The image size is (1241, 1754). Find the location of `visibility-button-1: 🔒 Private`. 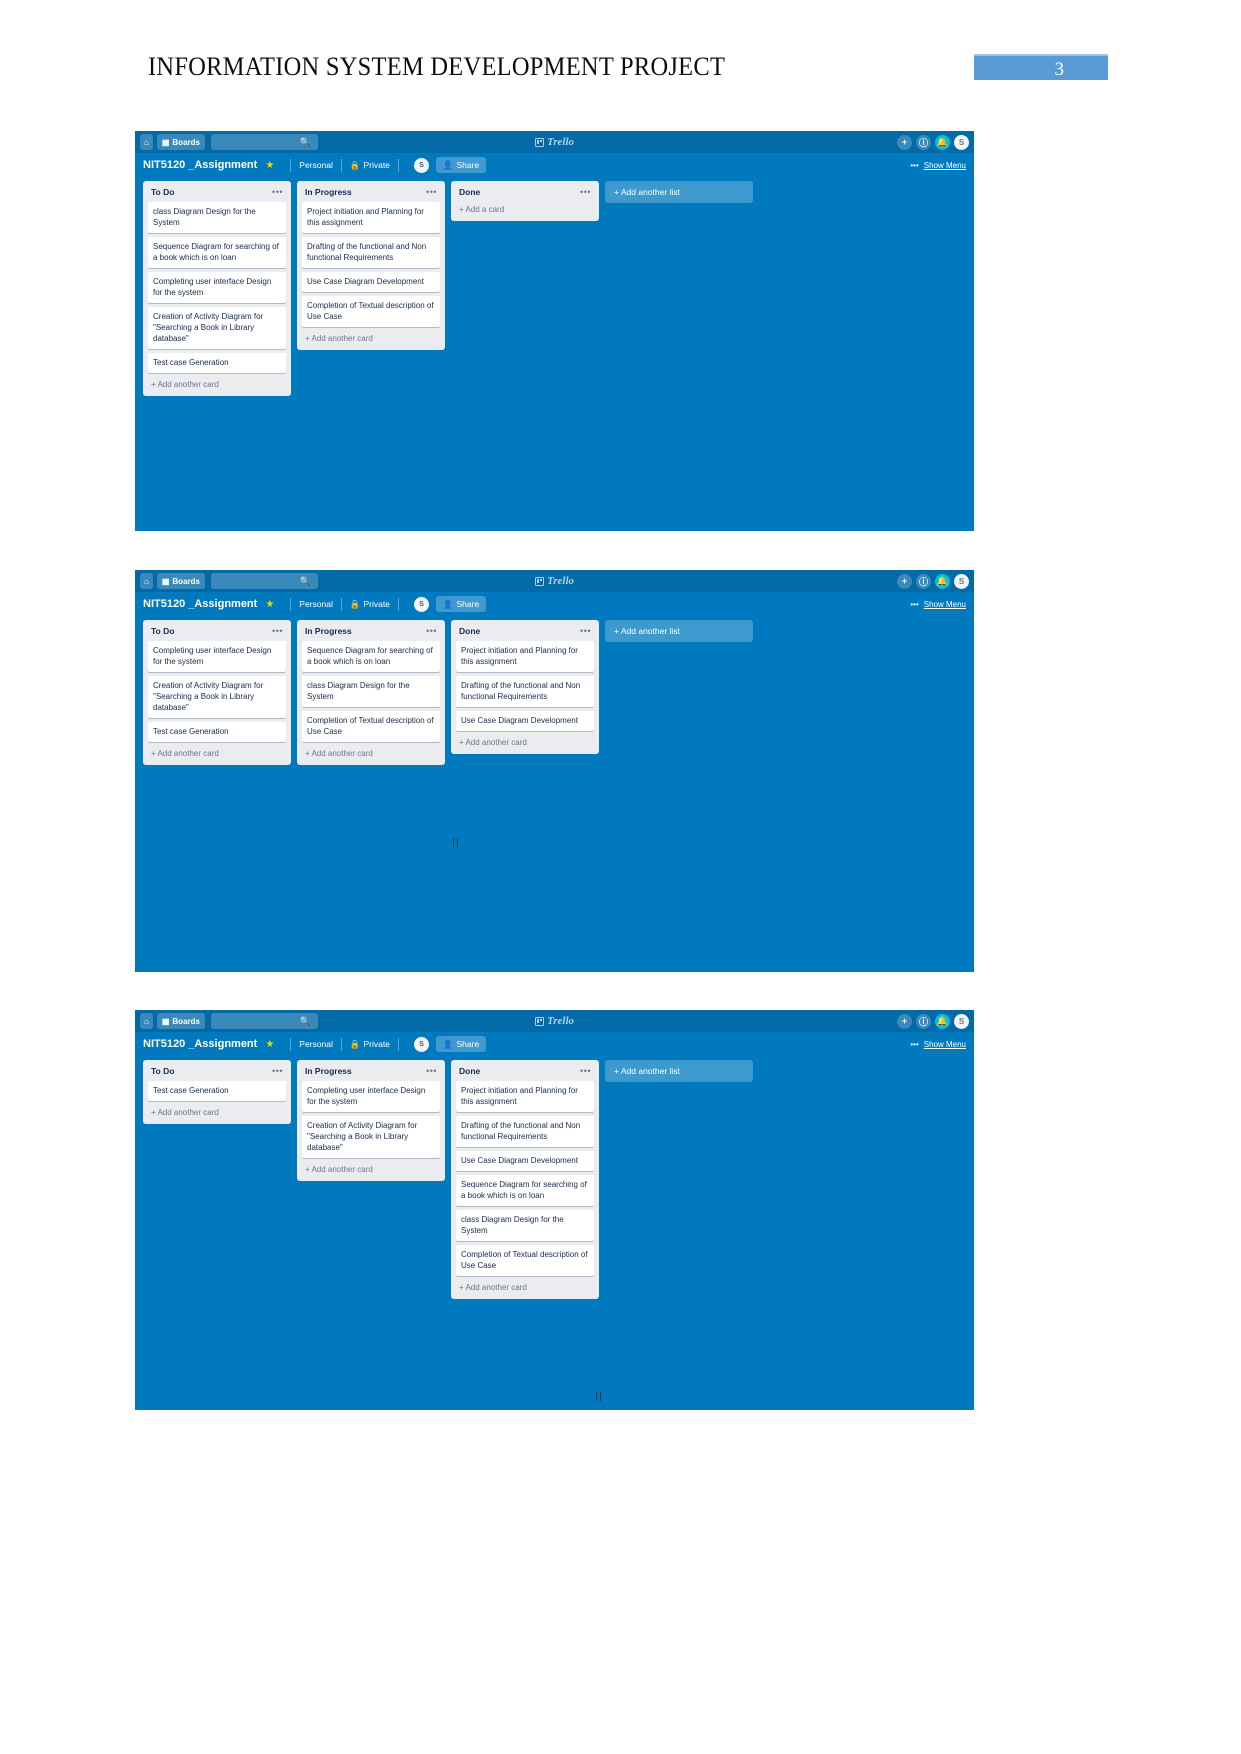

visibility-button-1: 🔒 Private is located at coordinates (370, 165).